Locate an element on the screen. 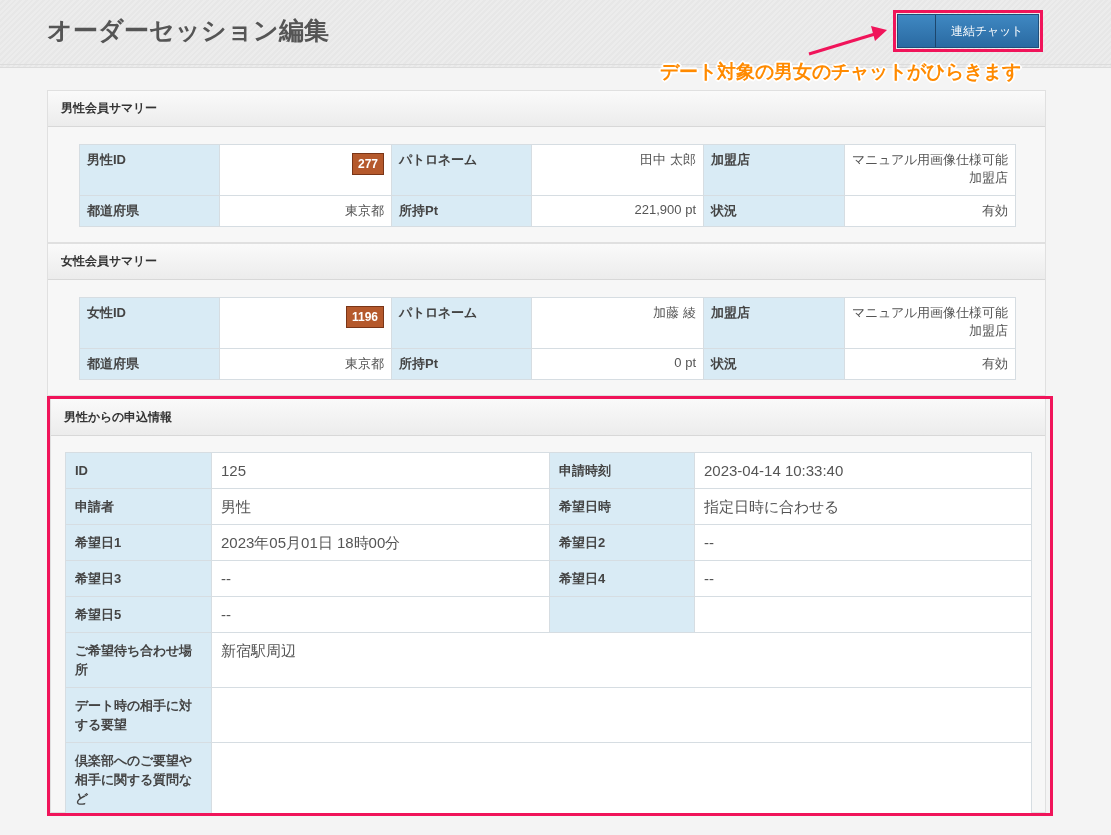 Image resolution: width=1111 pixels, height=835 pixels. page-title: オーダーセッション編集 is located at coordinates (188, 30).